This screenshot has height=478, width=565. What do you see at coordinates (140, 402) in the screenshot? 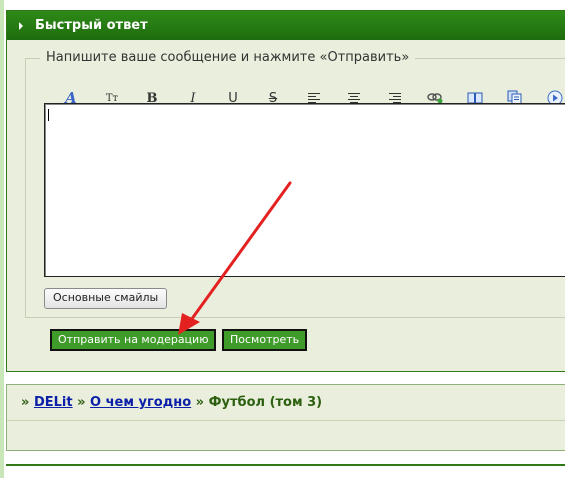
I see `breadcrumb-link-forum: О чем угодно` at bounding box center [140, 402].